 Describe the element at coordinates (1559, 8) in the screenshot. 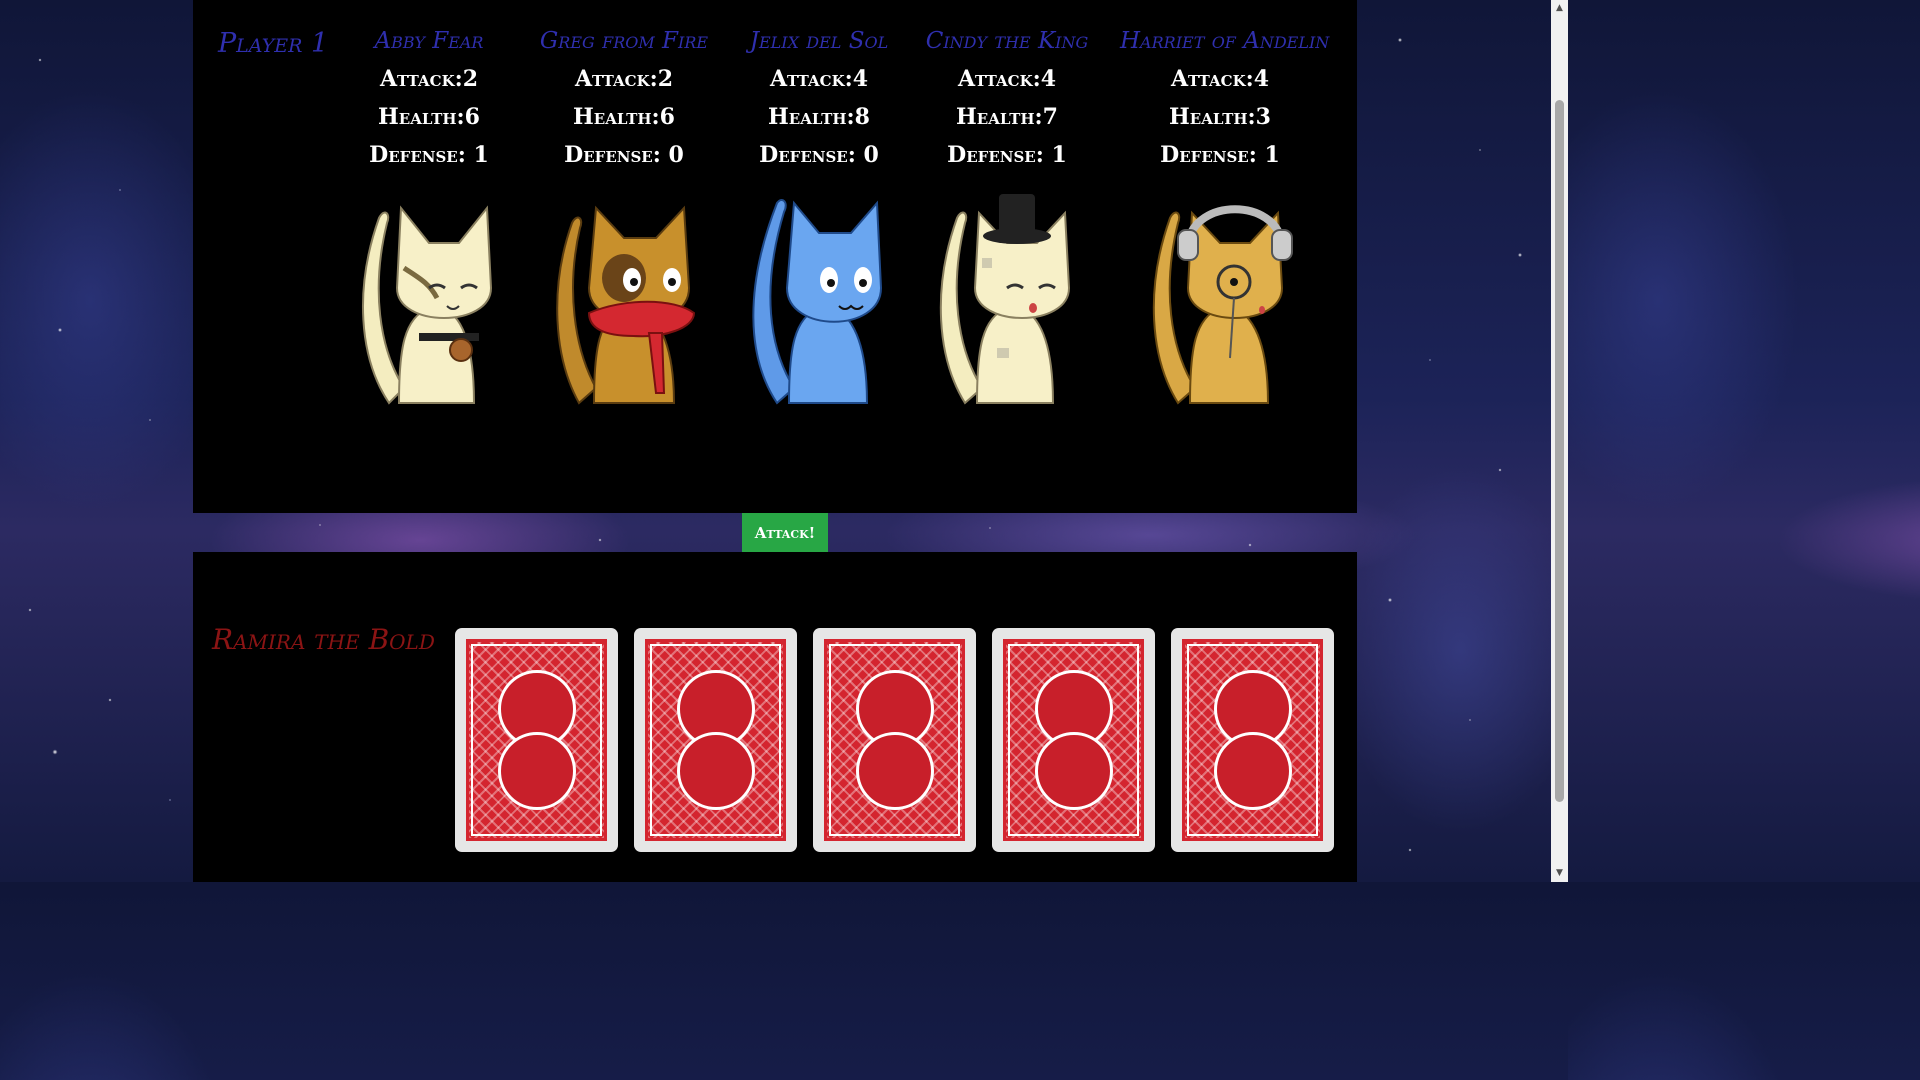

I see `scroll-up-arrow-icon: ▲` at that location.